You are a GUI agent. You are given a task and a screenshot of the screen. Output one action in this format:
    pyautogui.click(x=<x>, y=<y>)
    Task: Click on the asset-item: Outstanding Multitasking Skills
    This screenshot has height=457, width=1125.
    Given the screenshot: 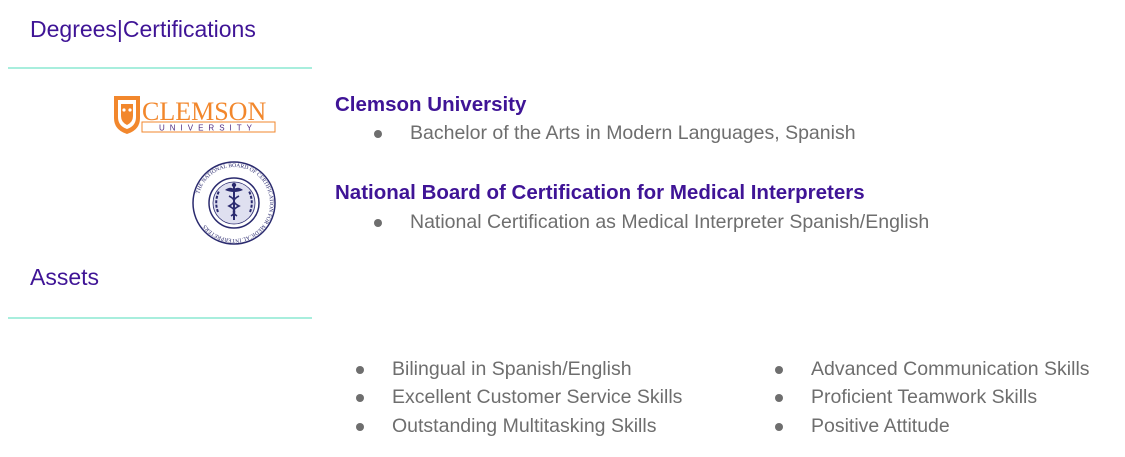 What is the action you would take?
    pyautogui.click(x=524, y=426)
    